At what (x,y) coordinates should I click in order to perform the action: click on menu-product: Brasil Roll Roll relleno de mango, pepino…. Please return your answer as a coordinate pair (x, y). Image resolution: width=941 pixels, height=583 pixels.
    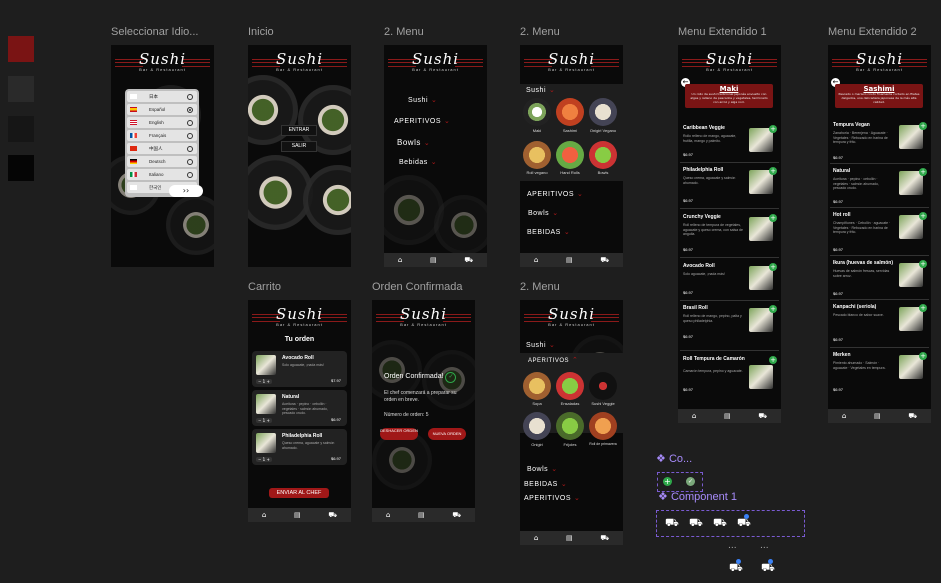
    Looking at the image, I should click on (729, 326).